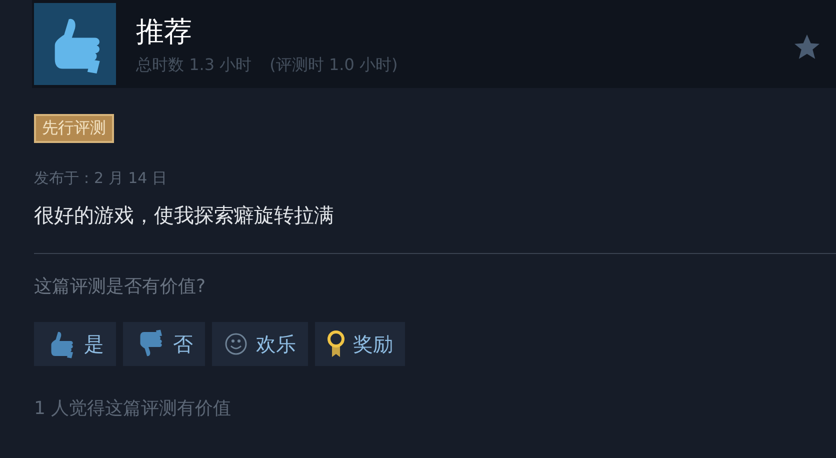 This screenshot has height=458, width=836. I want to click on vote-button: 欢乐, so click(260, 344).